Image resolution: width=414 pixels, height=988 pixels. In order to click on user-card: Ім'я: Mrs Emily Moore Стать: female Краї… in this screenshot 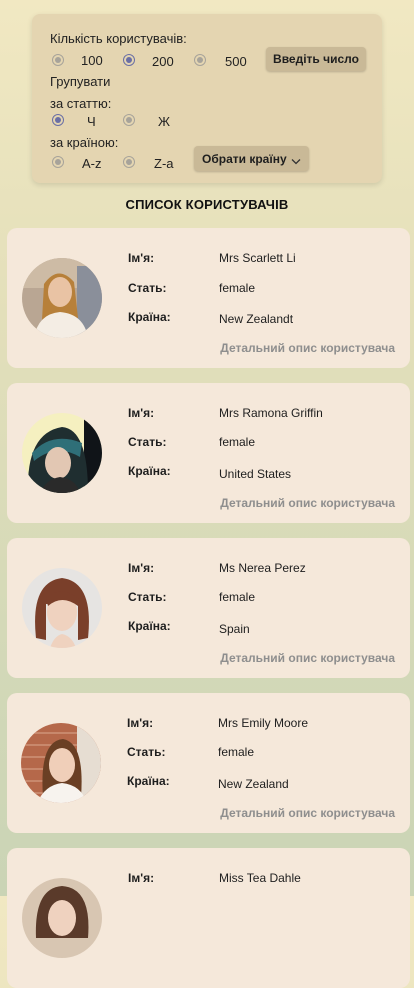, I will do `click(208, 763)`.